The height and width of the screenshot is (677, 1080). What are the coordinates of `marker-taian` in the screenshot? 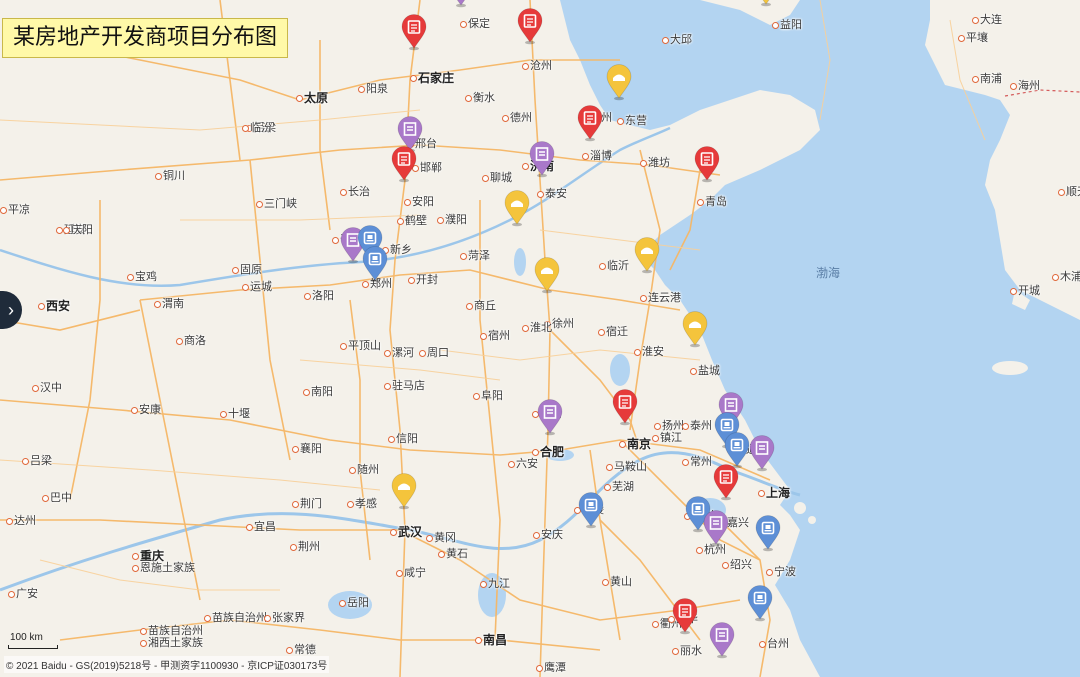 It's located at (542, 159).